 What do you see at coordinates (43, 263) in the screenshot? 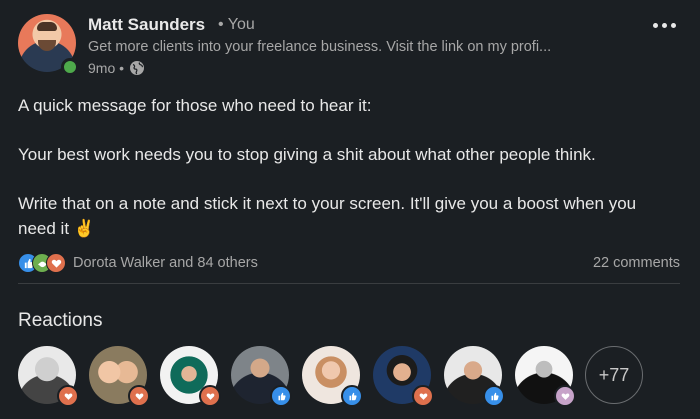
I see `reaction-icons` at bounding box center [43, 263].